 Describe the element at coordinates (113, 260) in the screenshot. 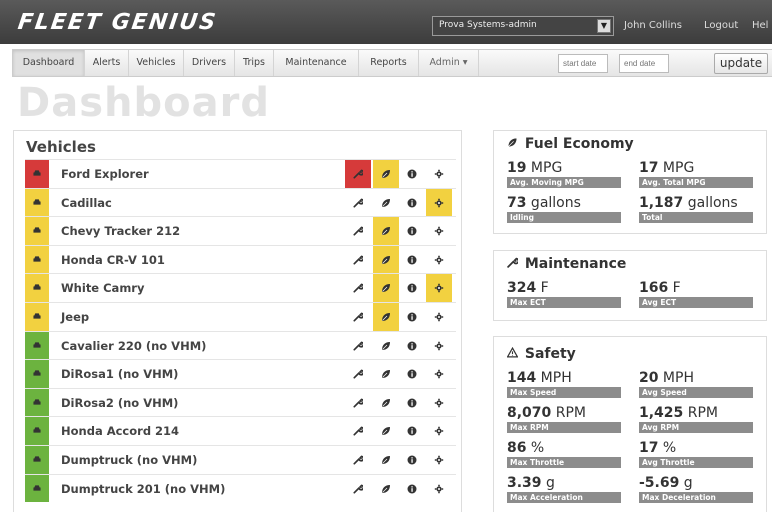

I see `vehicle-name-link: Honda CR-V 101` at that location.